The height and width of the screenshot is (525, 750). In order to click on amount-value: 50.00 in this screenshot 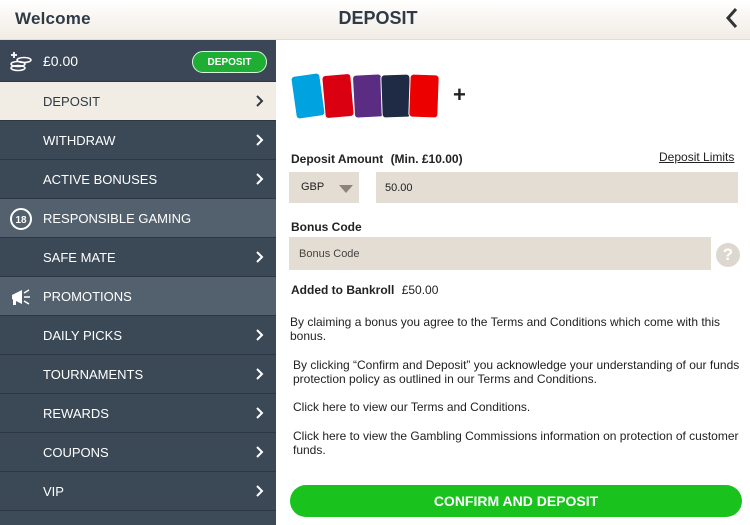, I will do `click(399, 188)`.